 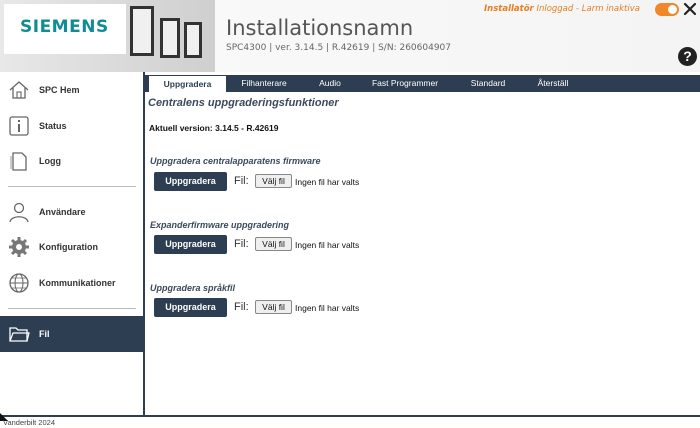 What do you see at coordinates (690, 9) in the screenshot?
I see `tools-icon` at bounding box center [690, 9].